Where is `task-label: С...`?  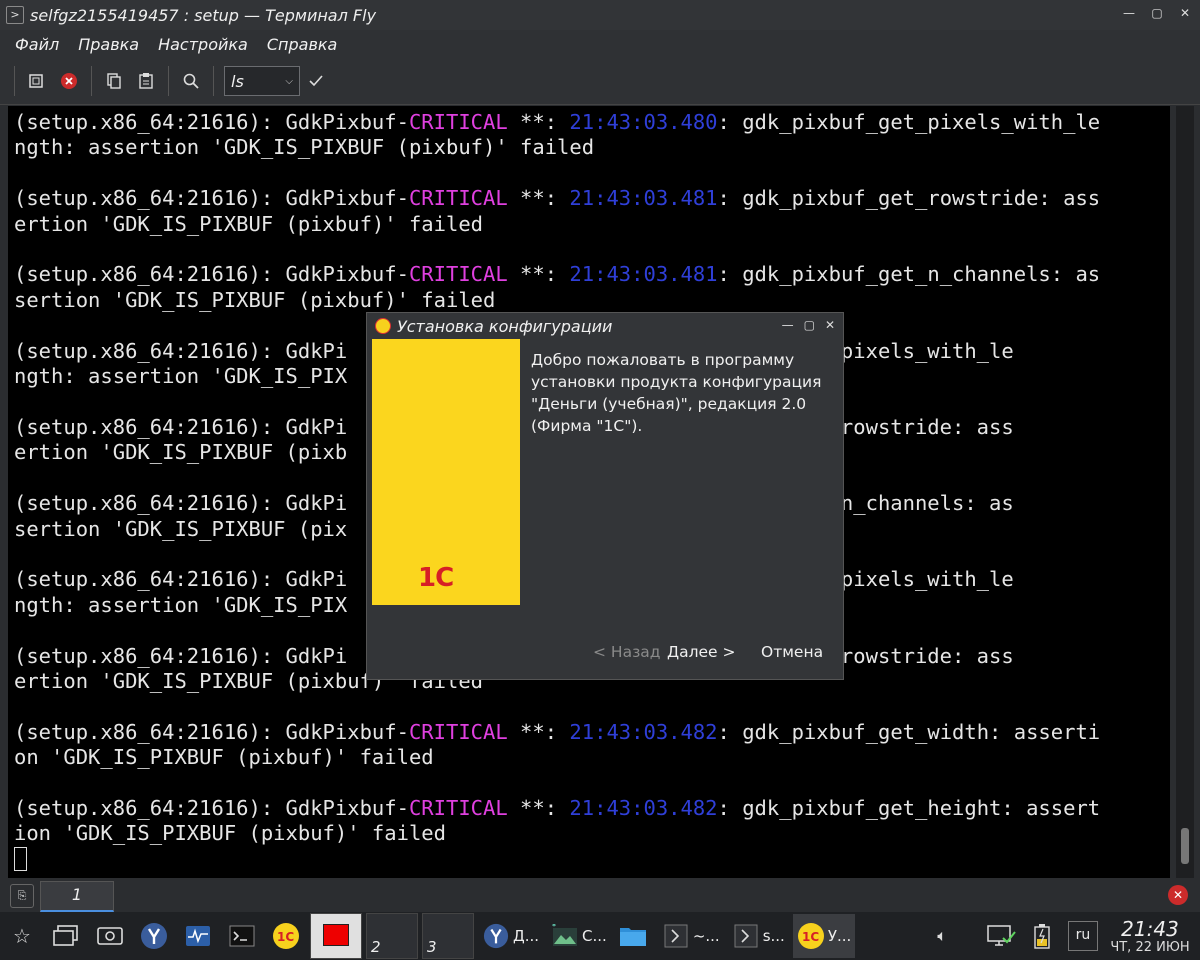 task-label: С... is located at coordinates (594, 936).